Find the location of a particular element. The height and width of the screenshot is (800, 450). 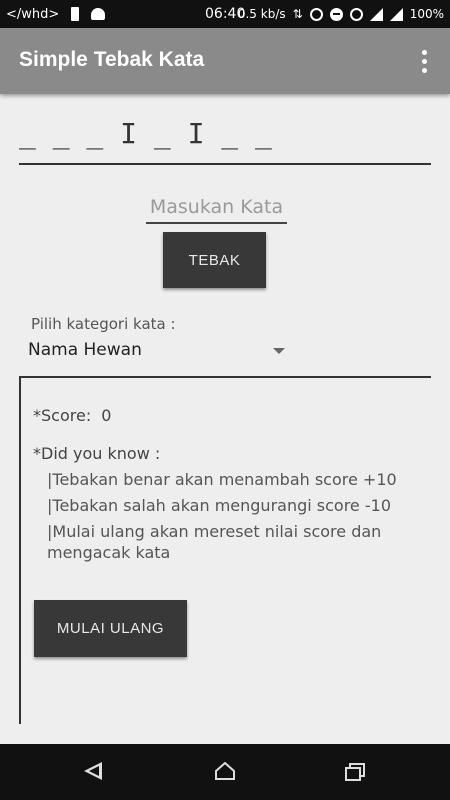

status-left-text: </whd> is located at coordinates (33, 14).